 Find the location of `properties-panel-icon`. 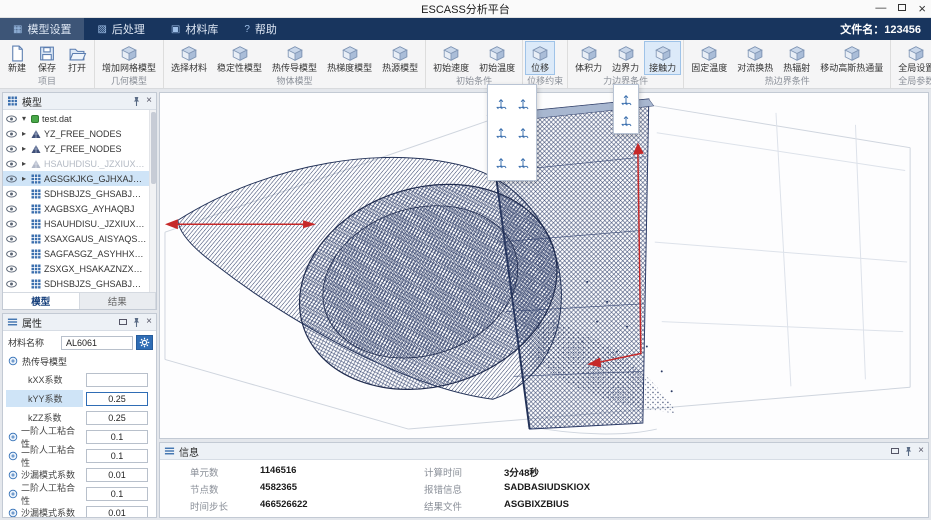

properties-panel-icon is located at coordinates (12, 322).